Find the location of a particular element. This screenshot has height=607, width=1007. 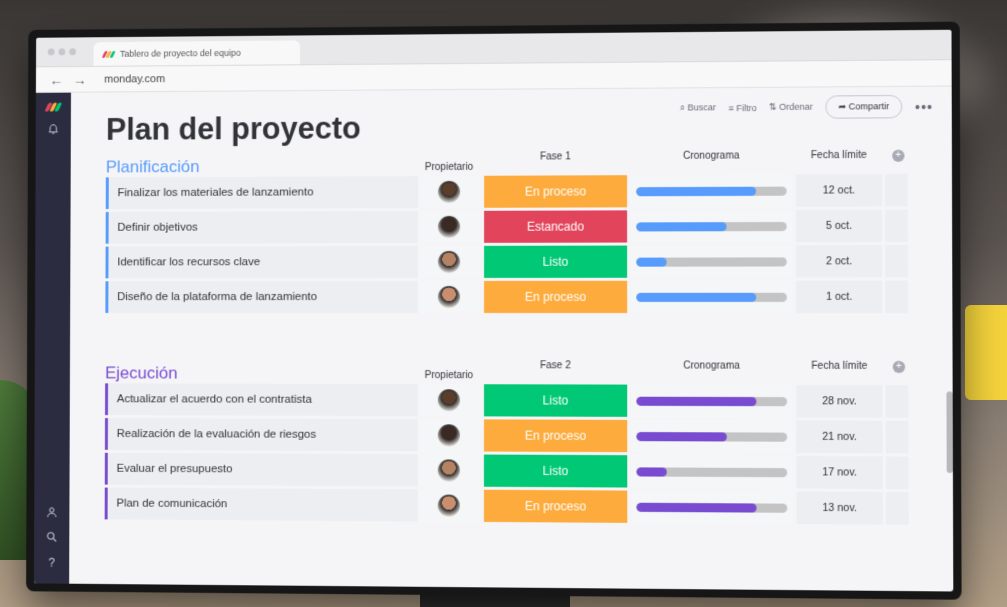

url-field: monday.com is located at coordinates (134, 79).